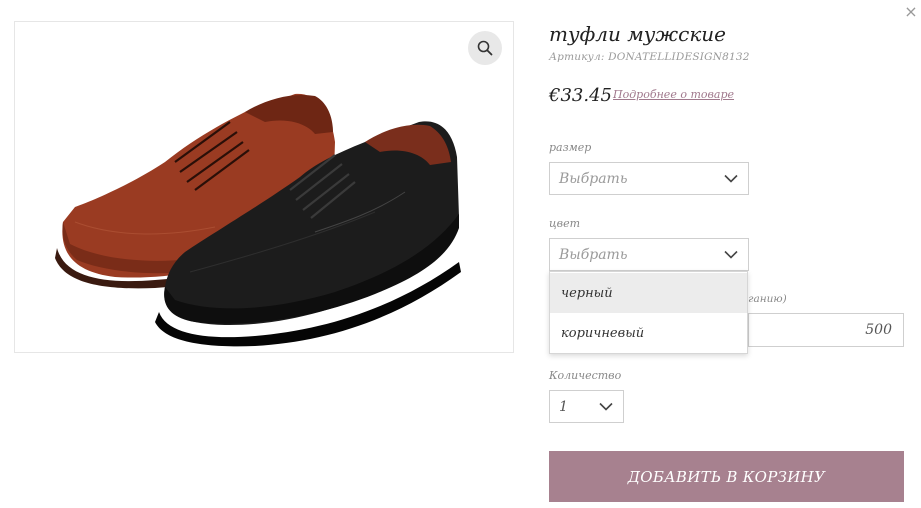 This screenshot has height=508, width=921. I want to click on product-sku: Артикул: DONATELLIDESIGN8132, so click(649, 57).